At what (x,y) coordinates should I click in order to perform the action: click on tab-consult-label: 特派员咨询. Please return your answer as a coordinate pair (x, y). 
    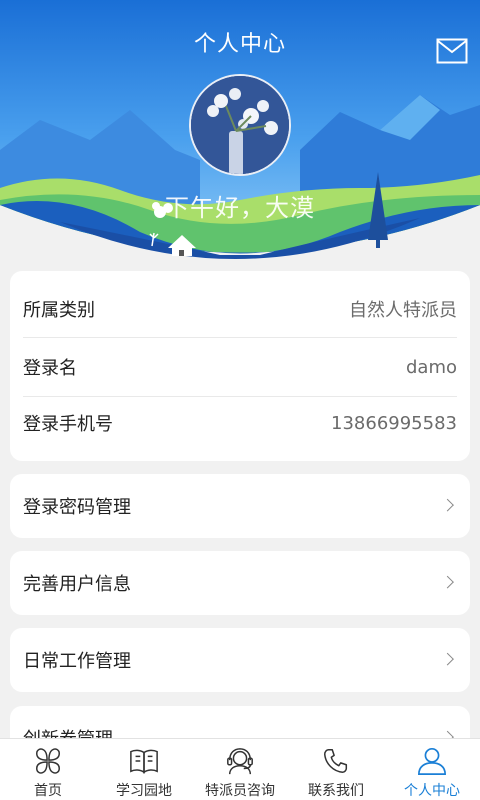
    Looking at the image, I should click on (240, 791).